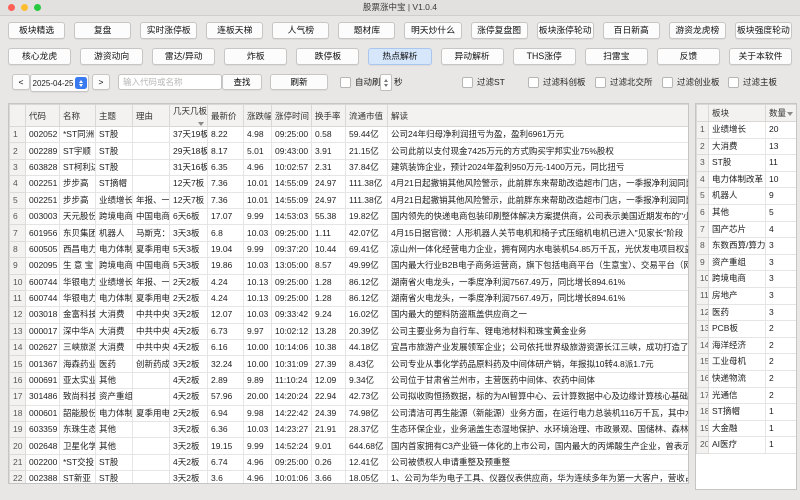  I want to click on nav-button-r2-7: 异动解析, so click(472, 56).